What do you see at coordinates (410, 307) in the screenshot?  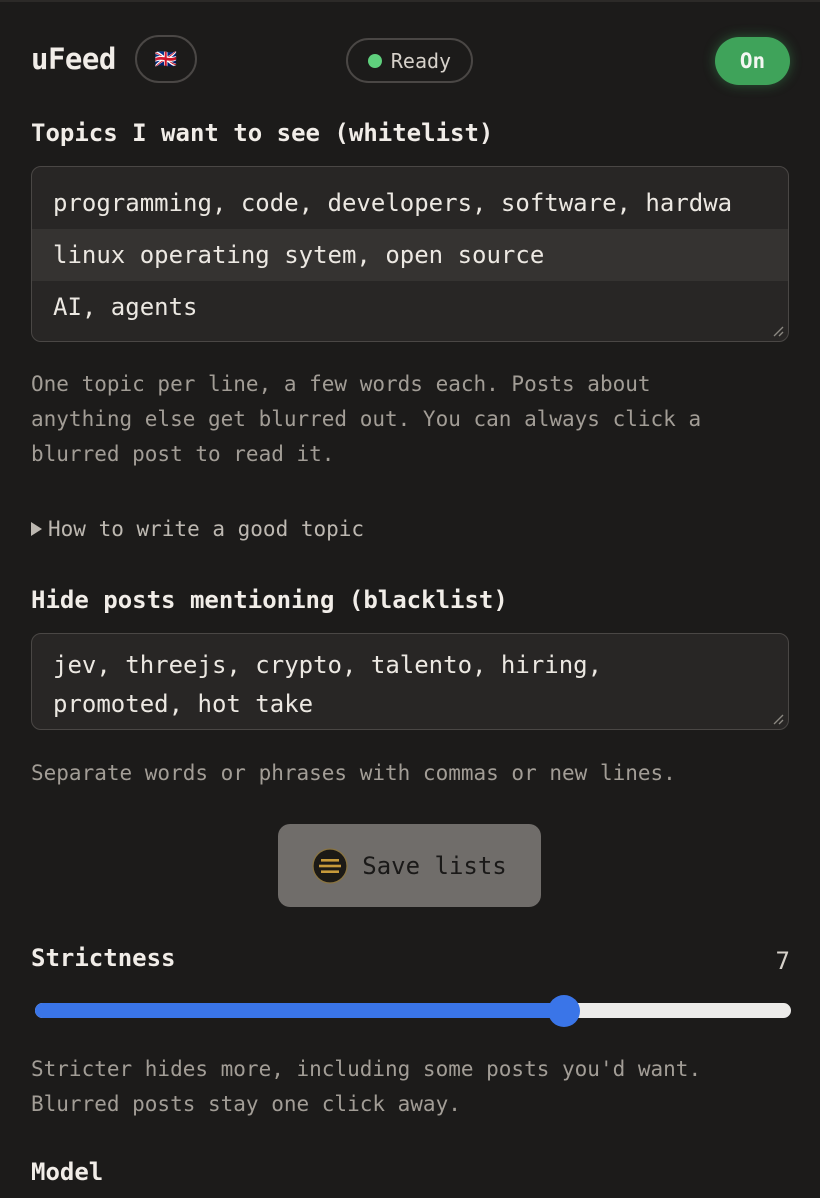 I see `whitelist-topic-line: AI, agents` at bounding box center [410, 307].